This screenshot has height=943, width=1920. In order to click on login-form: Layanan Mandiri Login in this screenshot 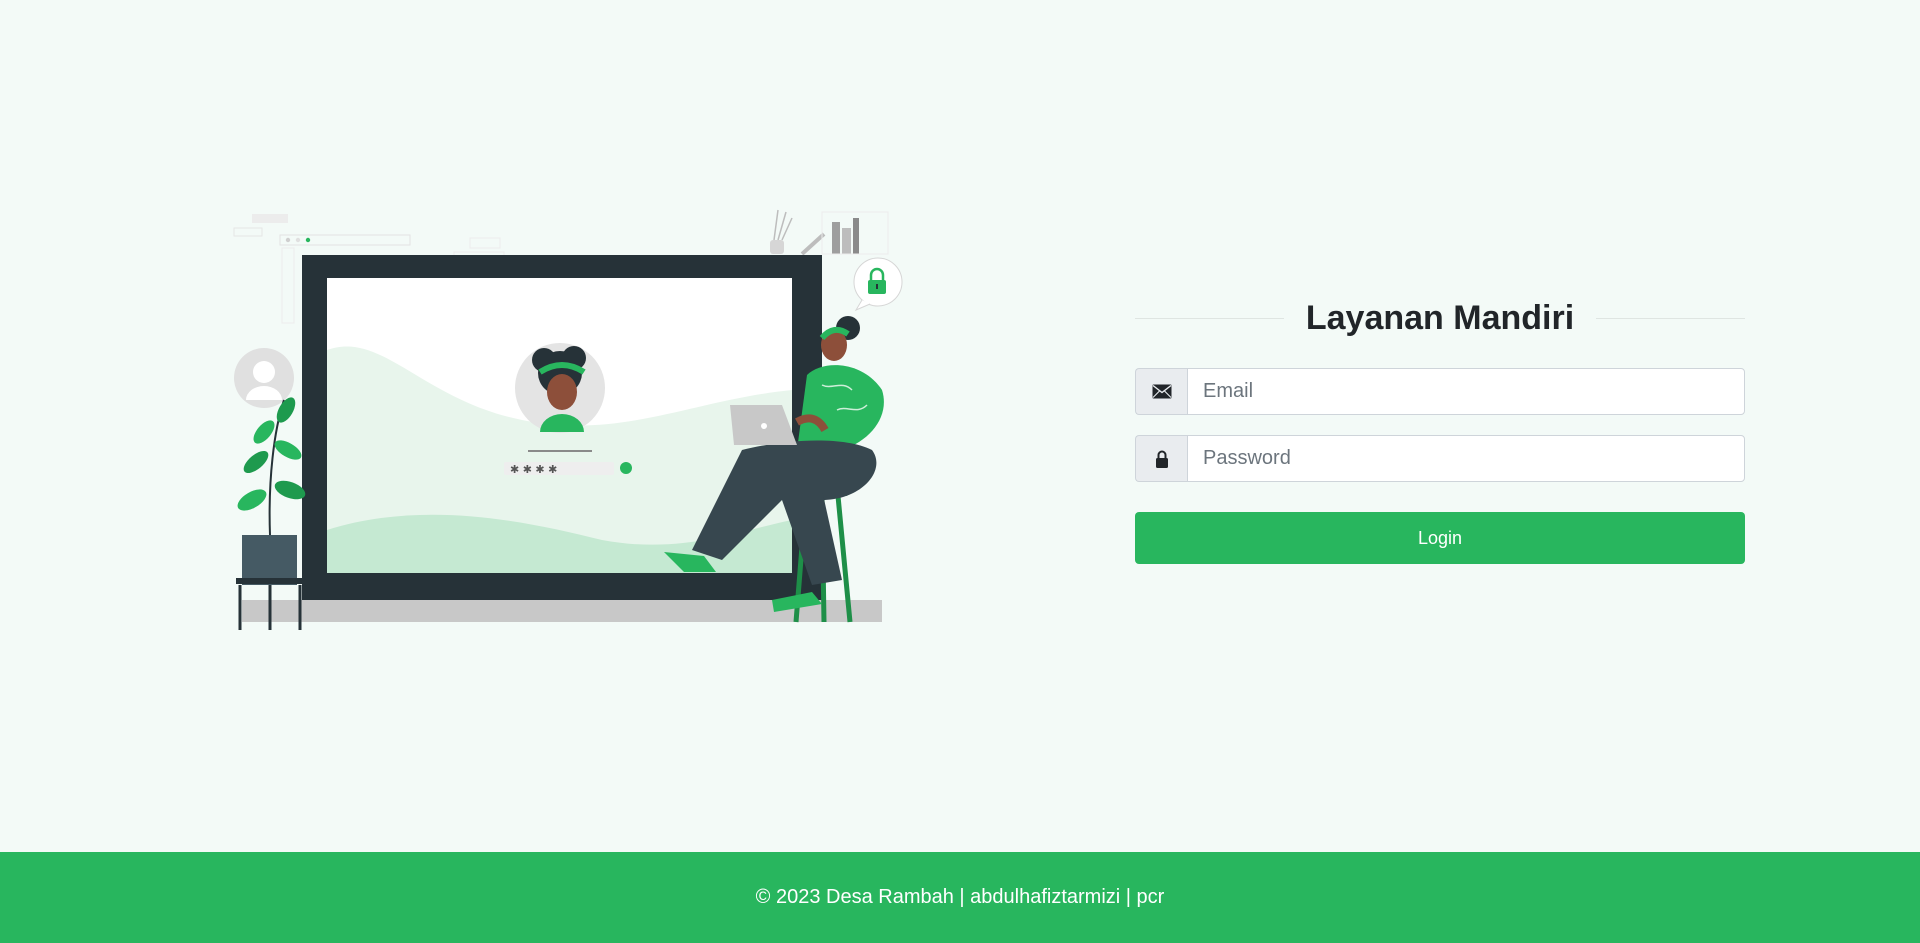, I will do `click(1440, 429)`.